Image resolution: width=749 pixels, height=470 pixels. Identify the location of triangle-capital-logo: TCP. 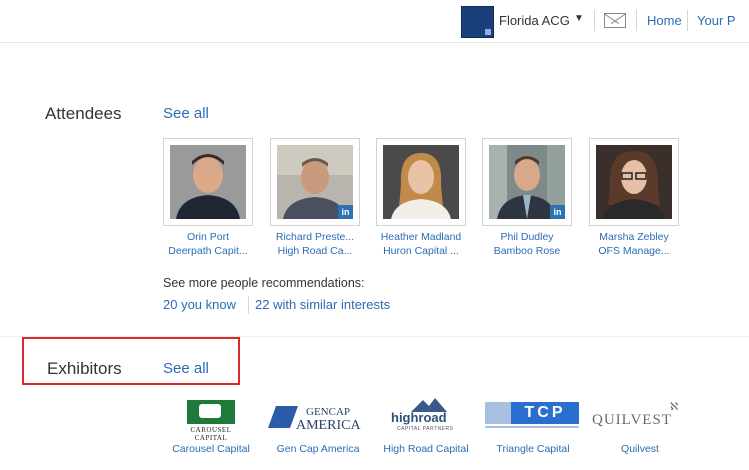
(533, 418).